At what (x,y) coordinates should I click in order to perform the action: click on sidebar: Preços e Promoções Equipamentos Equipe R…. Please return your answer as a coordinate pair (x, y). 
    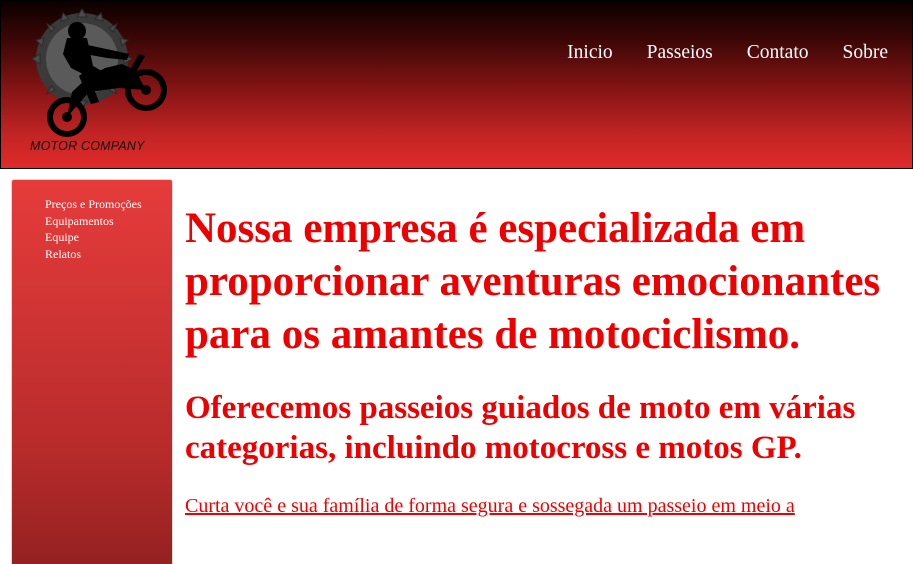
    Looking at the image, I should click on (92, 372).